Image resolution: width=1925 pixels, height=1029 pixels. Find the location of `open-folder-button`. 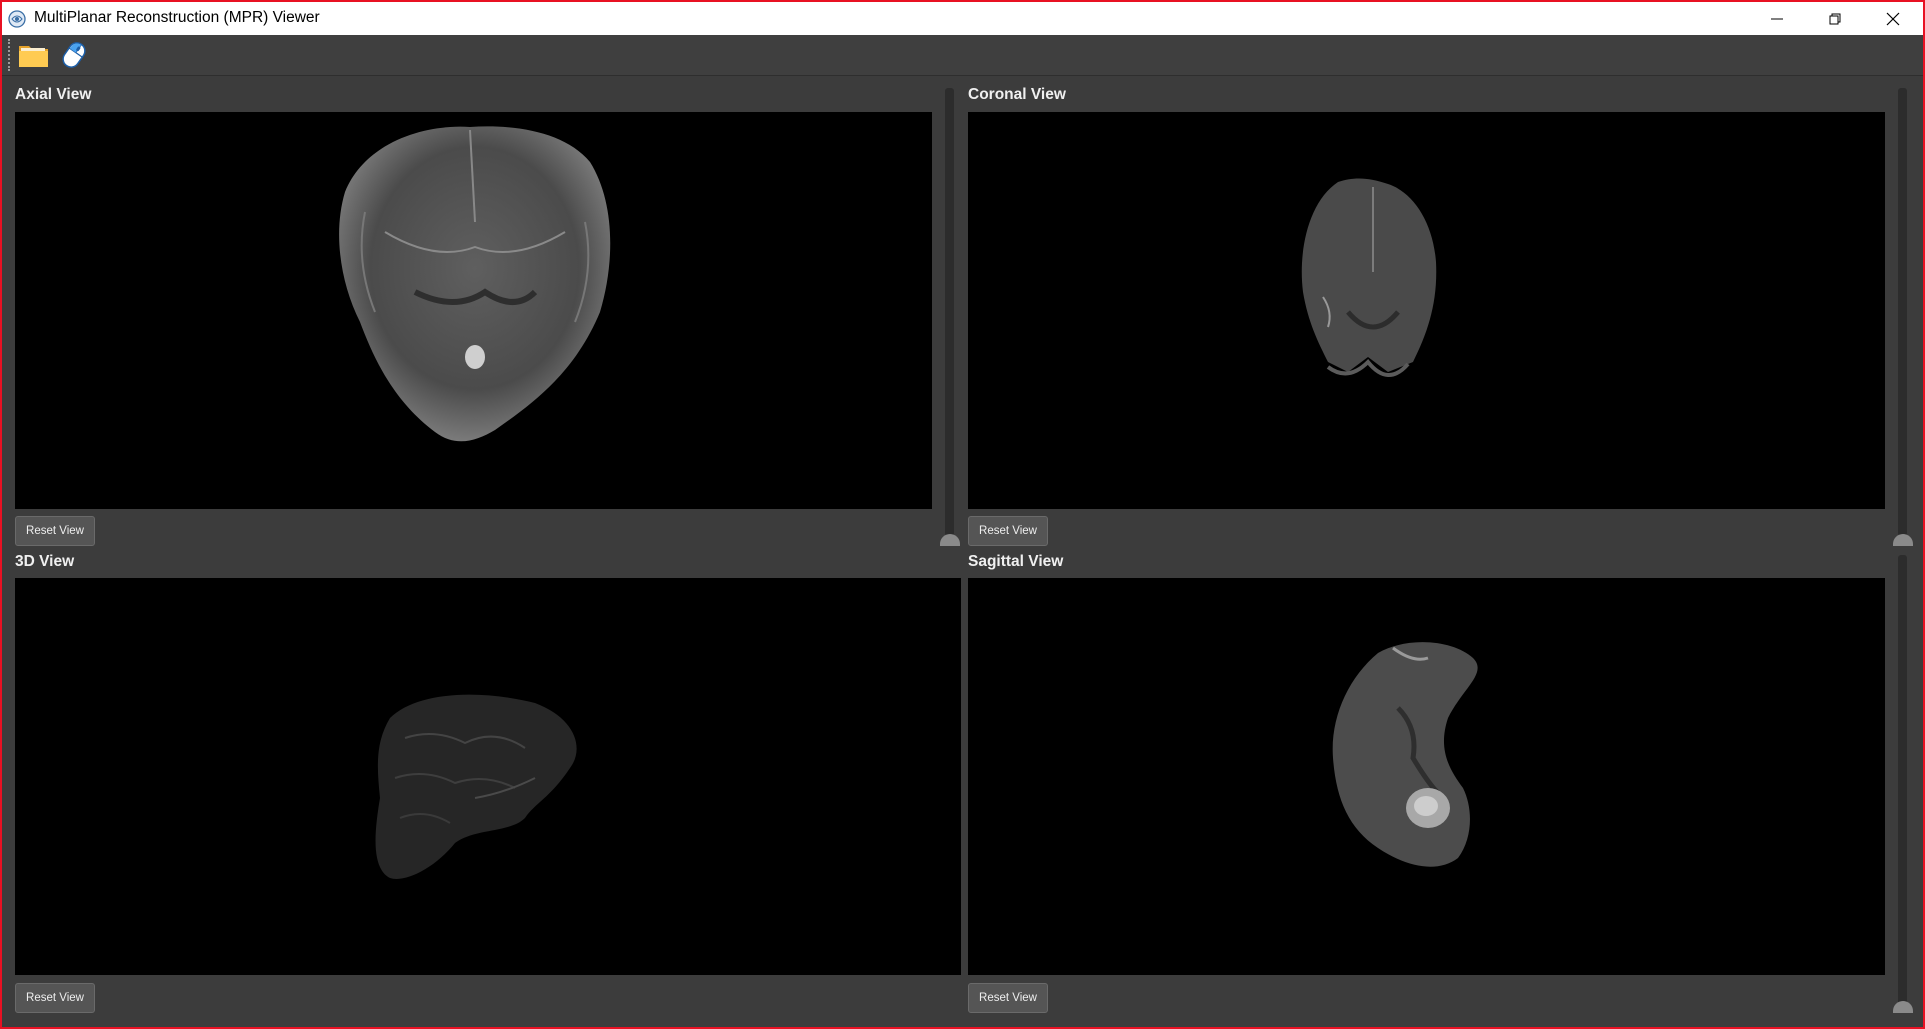

open-folder-button is located at coordinates (34, 55).